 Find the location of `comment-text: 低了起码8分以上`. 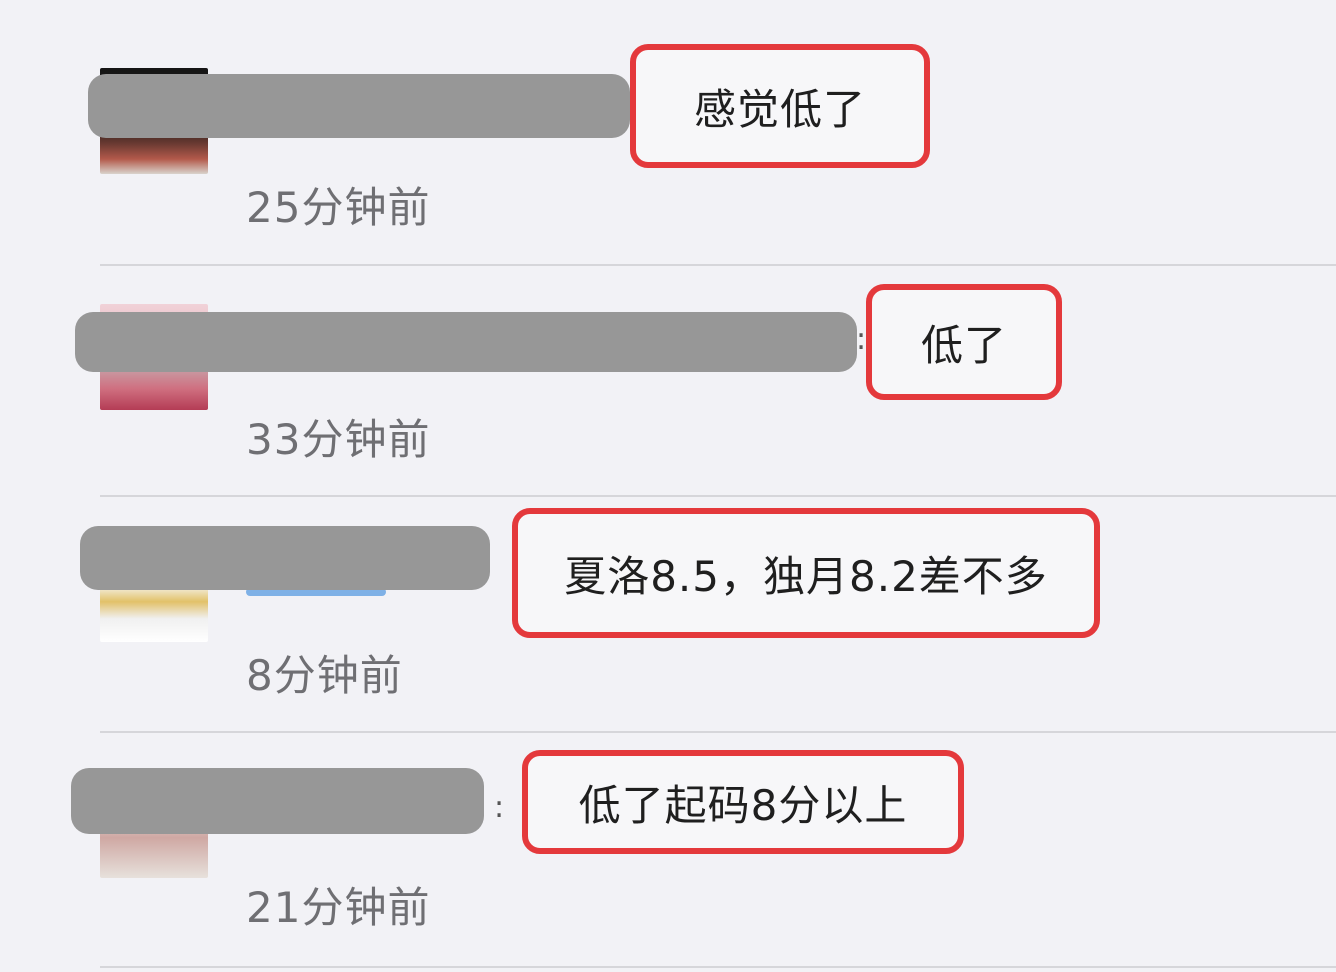

comment-text: 低了起码8分以上 is located at coordinates (743, 802).